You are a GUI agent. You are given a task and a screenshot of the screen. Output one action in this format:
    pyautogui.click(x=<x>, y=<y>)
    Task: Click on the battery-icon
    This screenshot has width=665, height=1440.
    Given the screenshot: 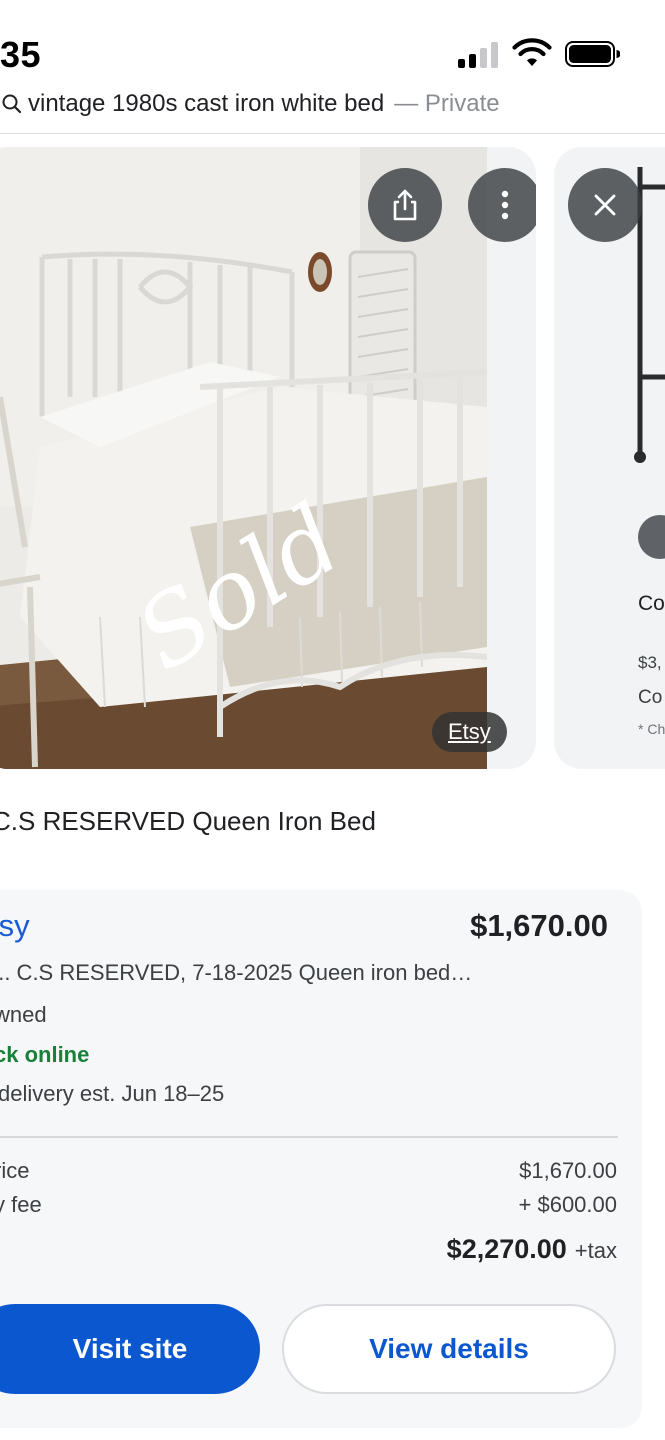 What is the action you would take?
    pyautogui.click(x=592, y=54)
    